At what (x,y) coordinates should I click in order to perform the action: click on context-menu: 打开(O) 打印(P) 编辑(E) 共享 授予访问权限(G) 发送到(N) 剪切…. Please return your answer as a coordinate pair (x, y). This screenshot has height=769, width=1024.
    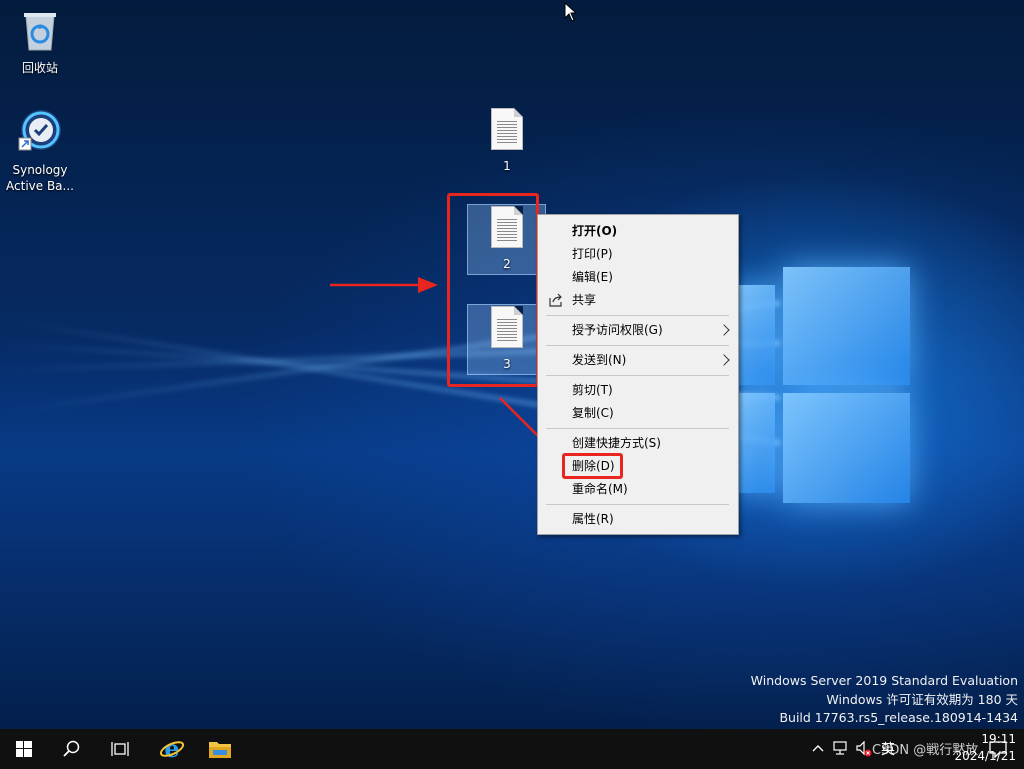
    Looking at the image, I should click on (638, 374).